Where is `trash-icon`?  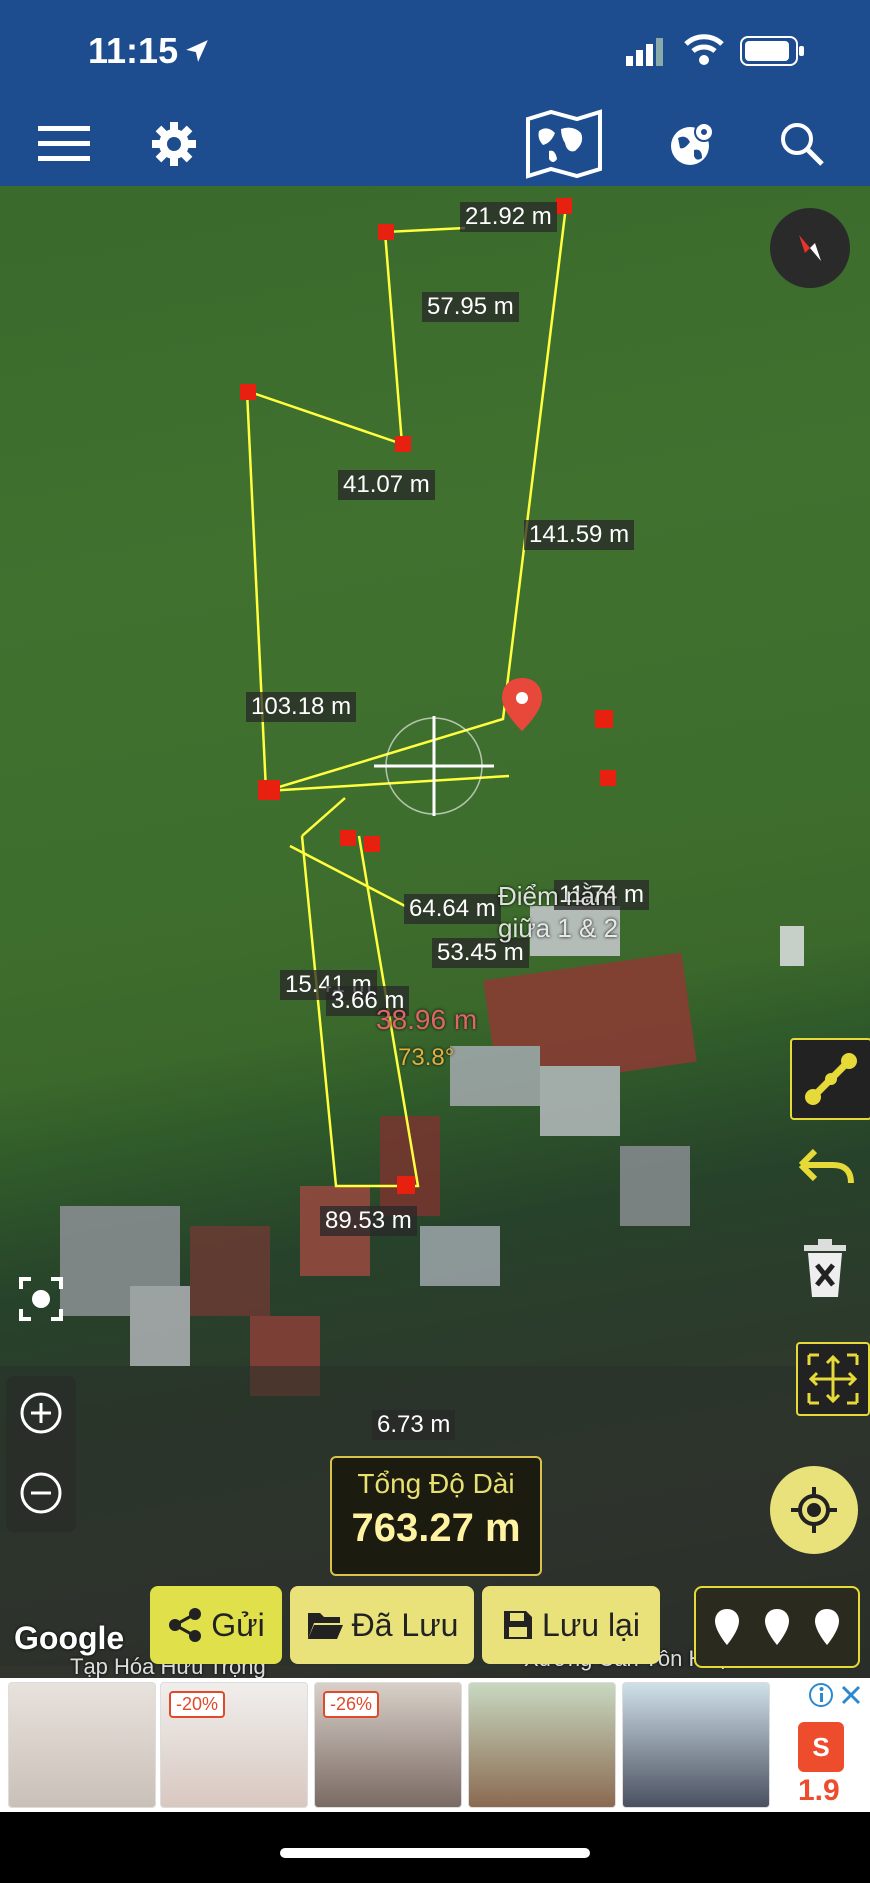 trash-icon is located at coordinates (825, 1268).